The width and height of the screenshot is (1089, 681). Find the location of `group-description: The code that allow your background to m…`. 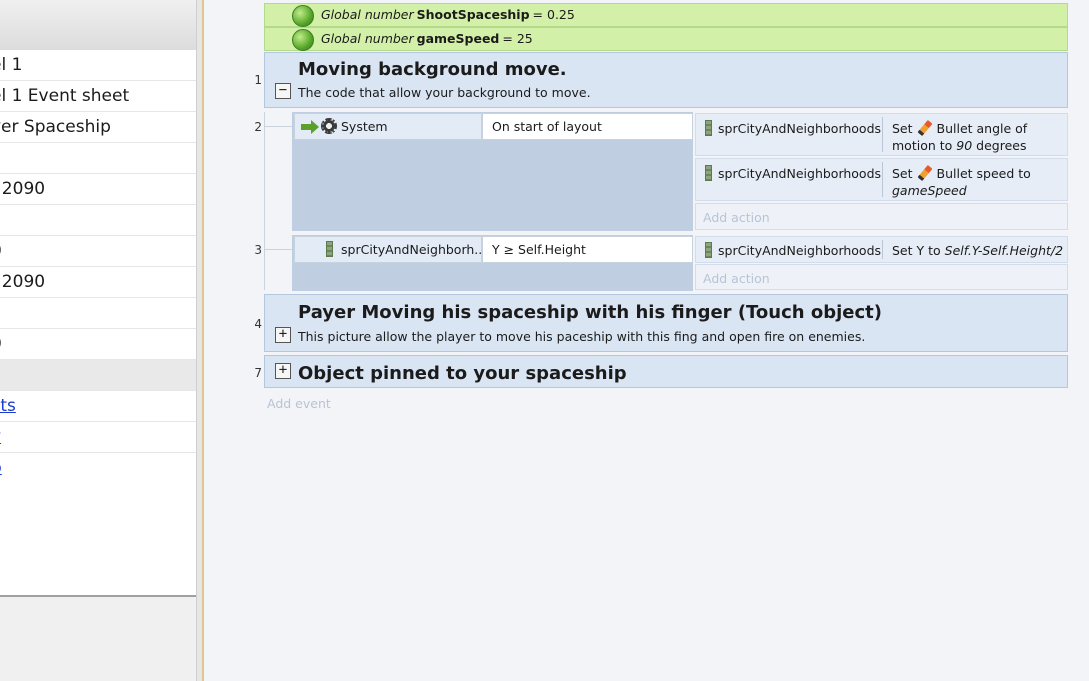

group-description: The code that allow your background to m… is located at coordinates (444, 92).